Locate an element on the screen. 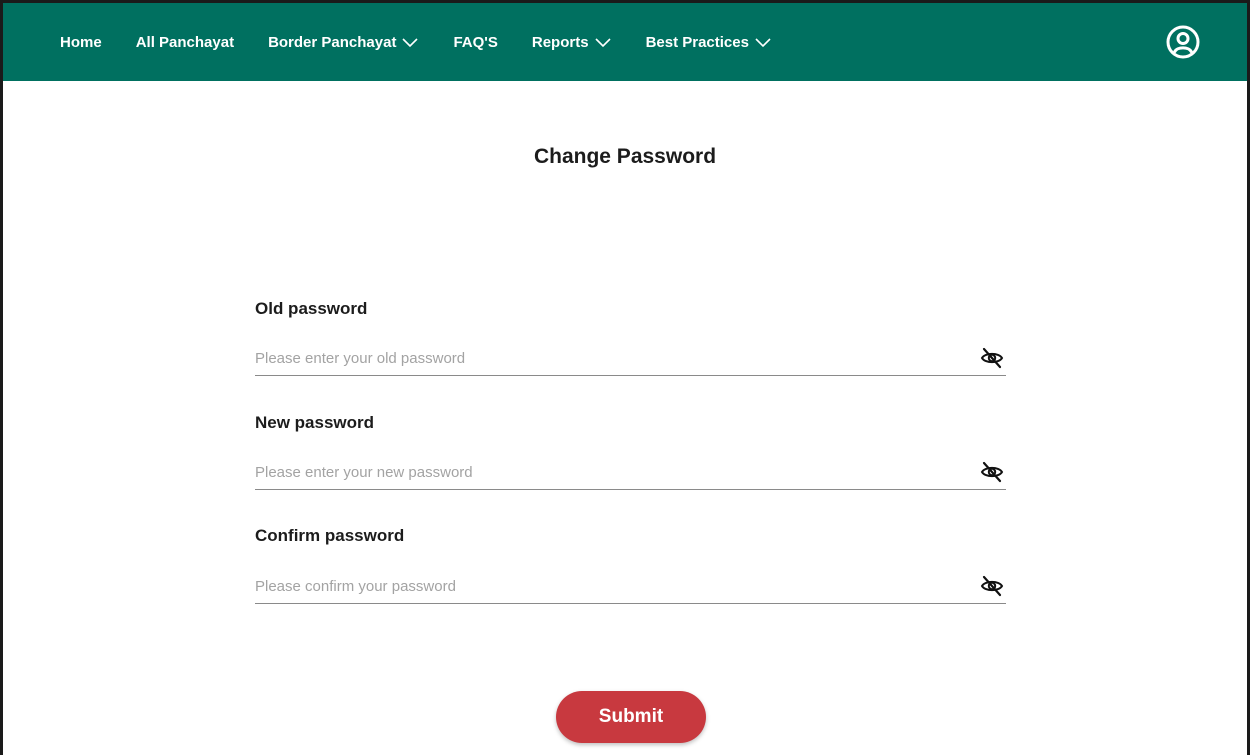 The image size is (1250, 755). submit-button: Submit is located at coordinates (631, 717).